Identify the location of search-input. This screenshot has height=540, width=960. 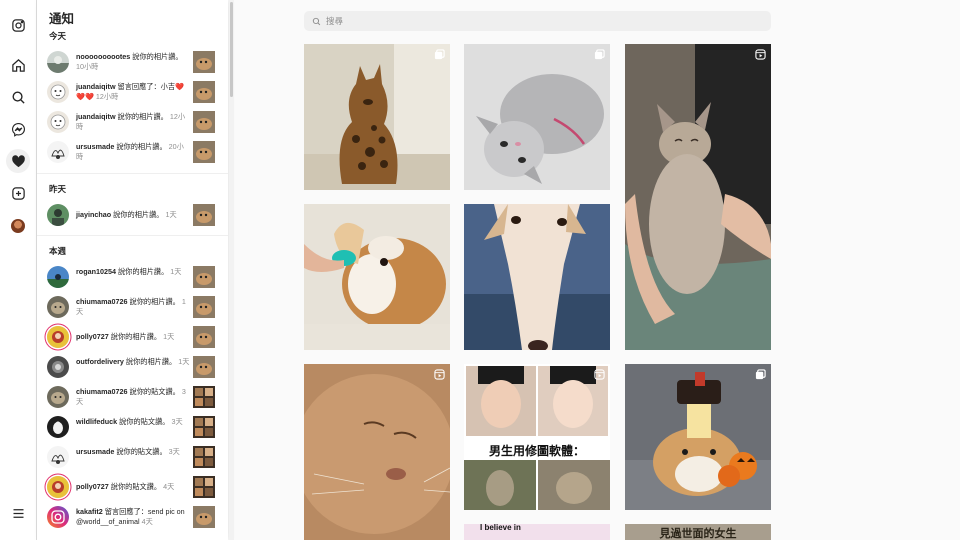
(526, 21).